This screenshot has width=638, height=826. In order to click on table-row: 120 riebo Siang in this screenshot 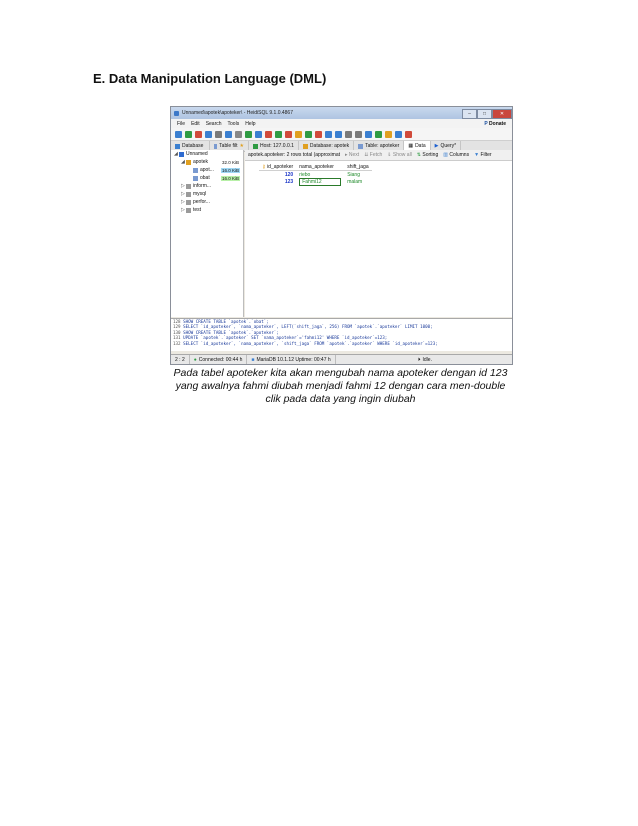, I will do `click(315, 175)`.